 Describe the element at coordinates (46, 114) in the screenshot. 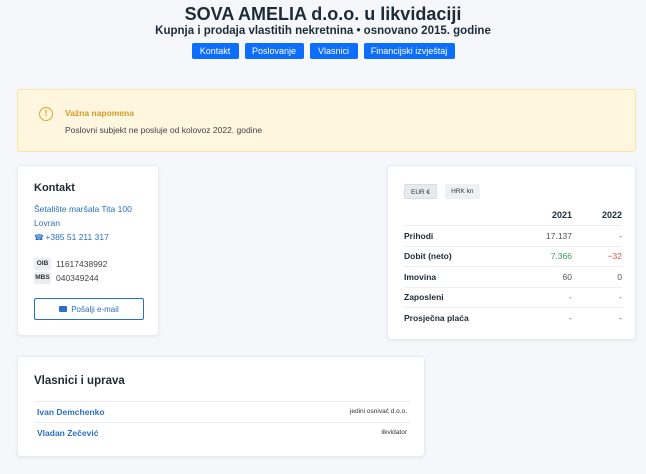

I see `warning-icon: !` at that location.